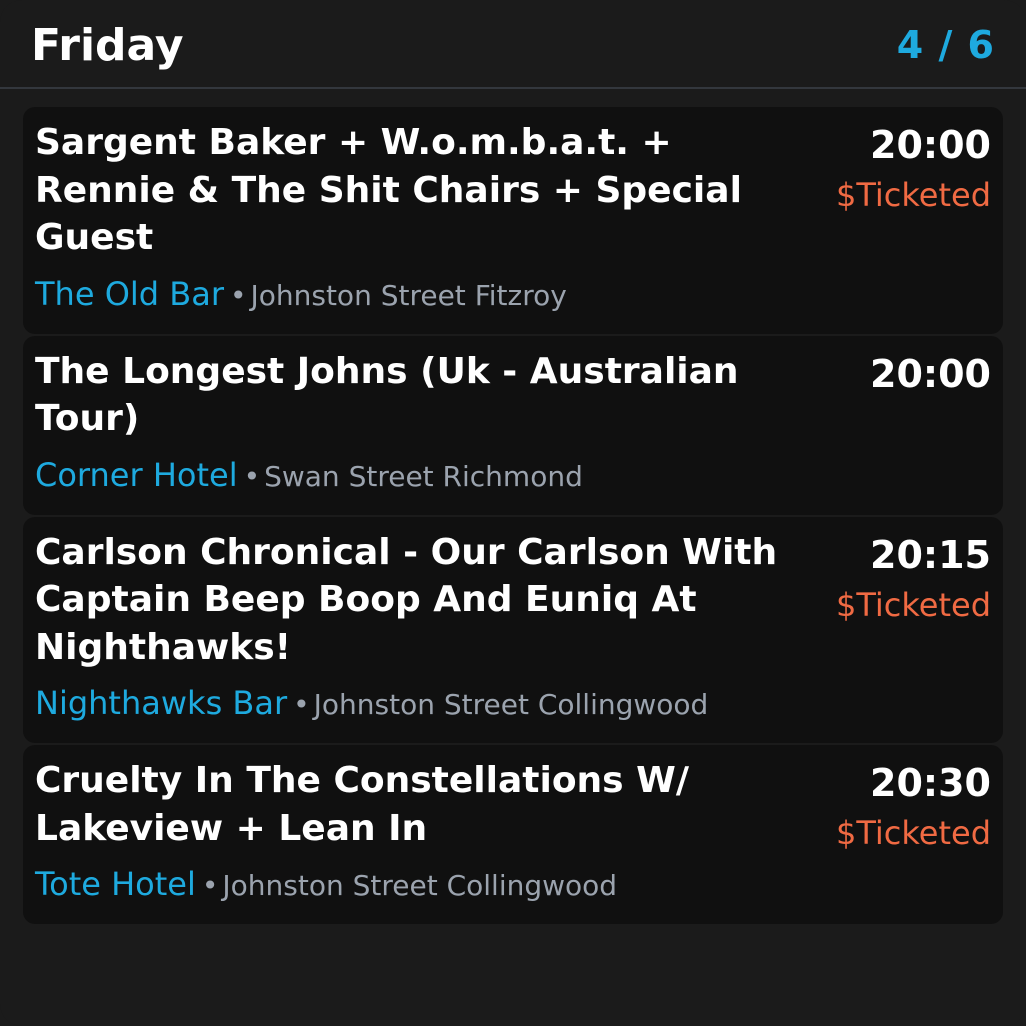  I want to click on venue-address: Swan Street Richmond, so click(423, 476).